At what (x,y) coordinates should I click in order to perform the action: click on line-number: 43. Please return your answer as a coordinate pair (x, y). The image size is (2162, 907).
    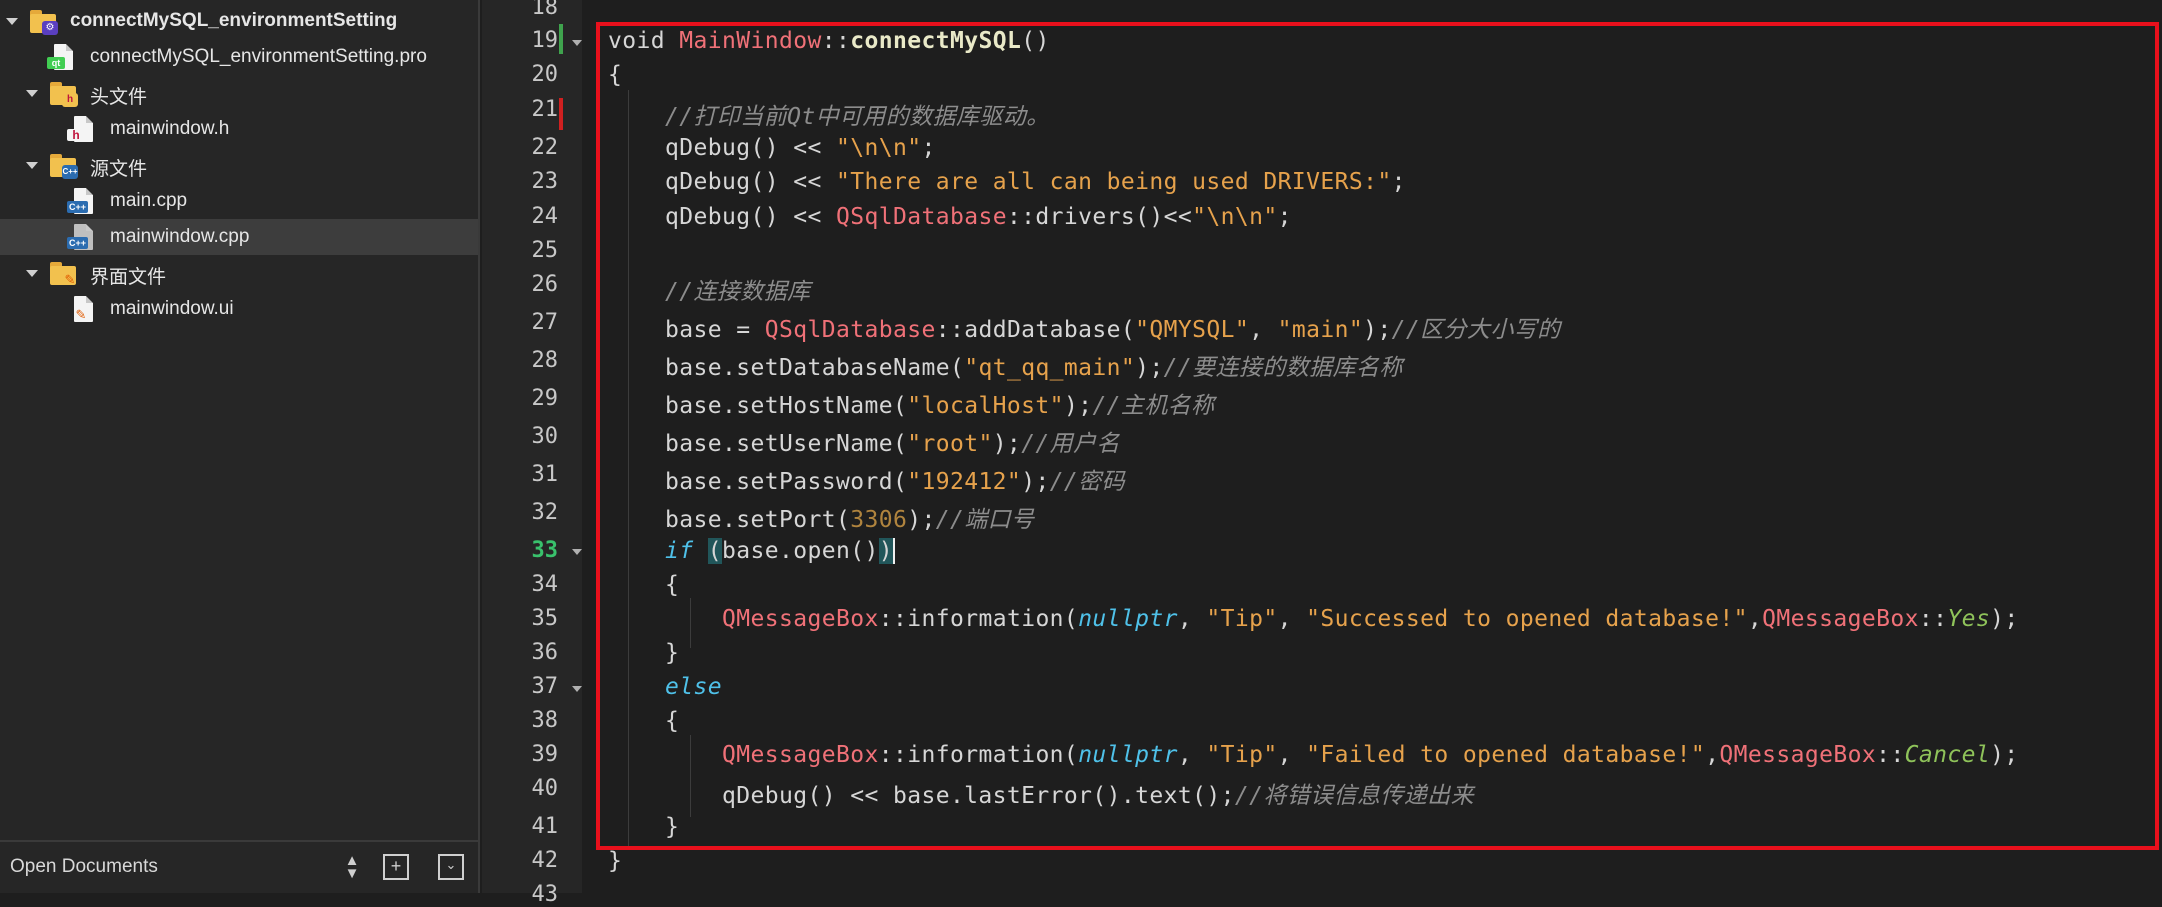
    Looking at the image, I should click on (545, 894).